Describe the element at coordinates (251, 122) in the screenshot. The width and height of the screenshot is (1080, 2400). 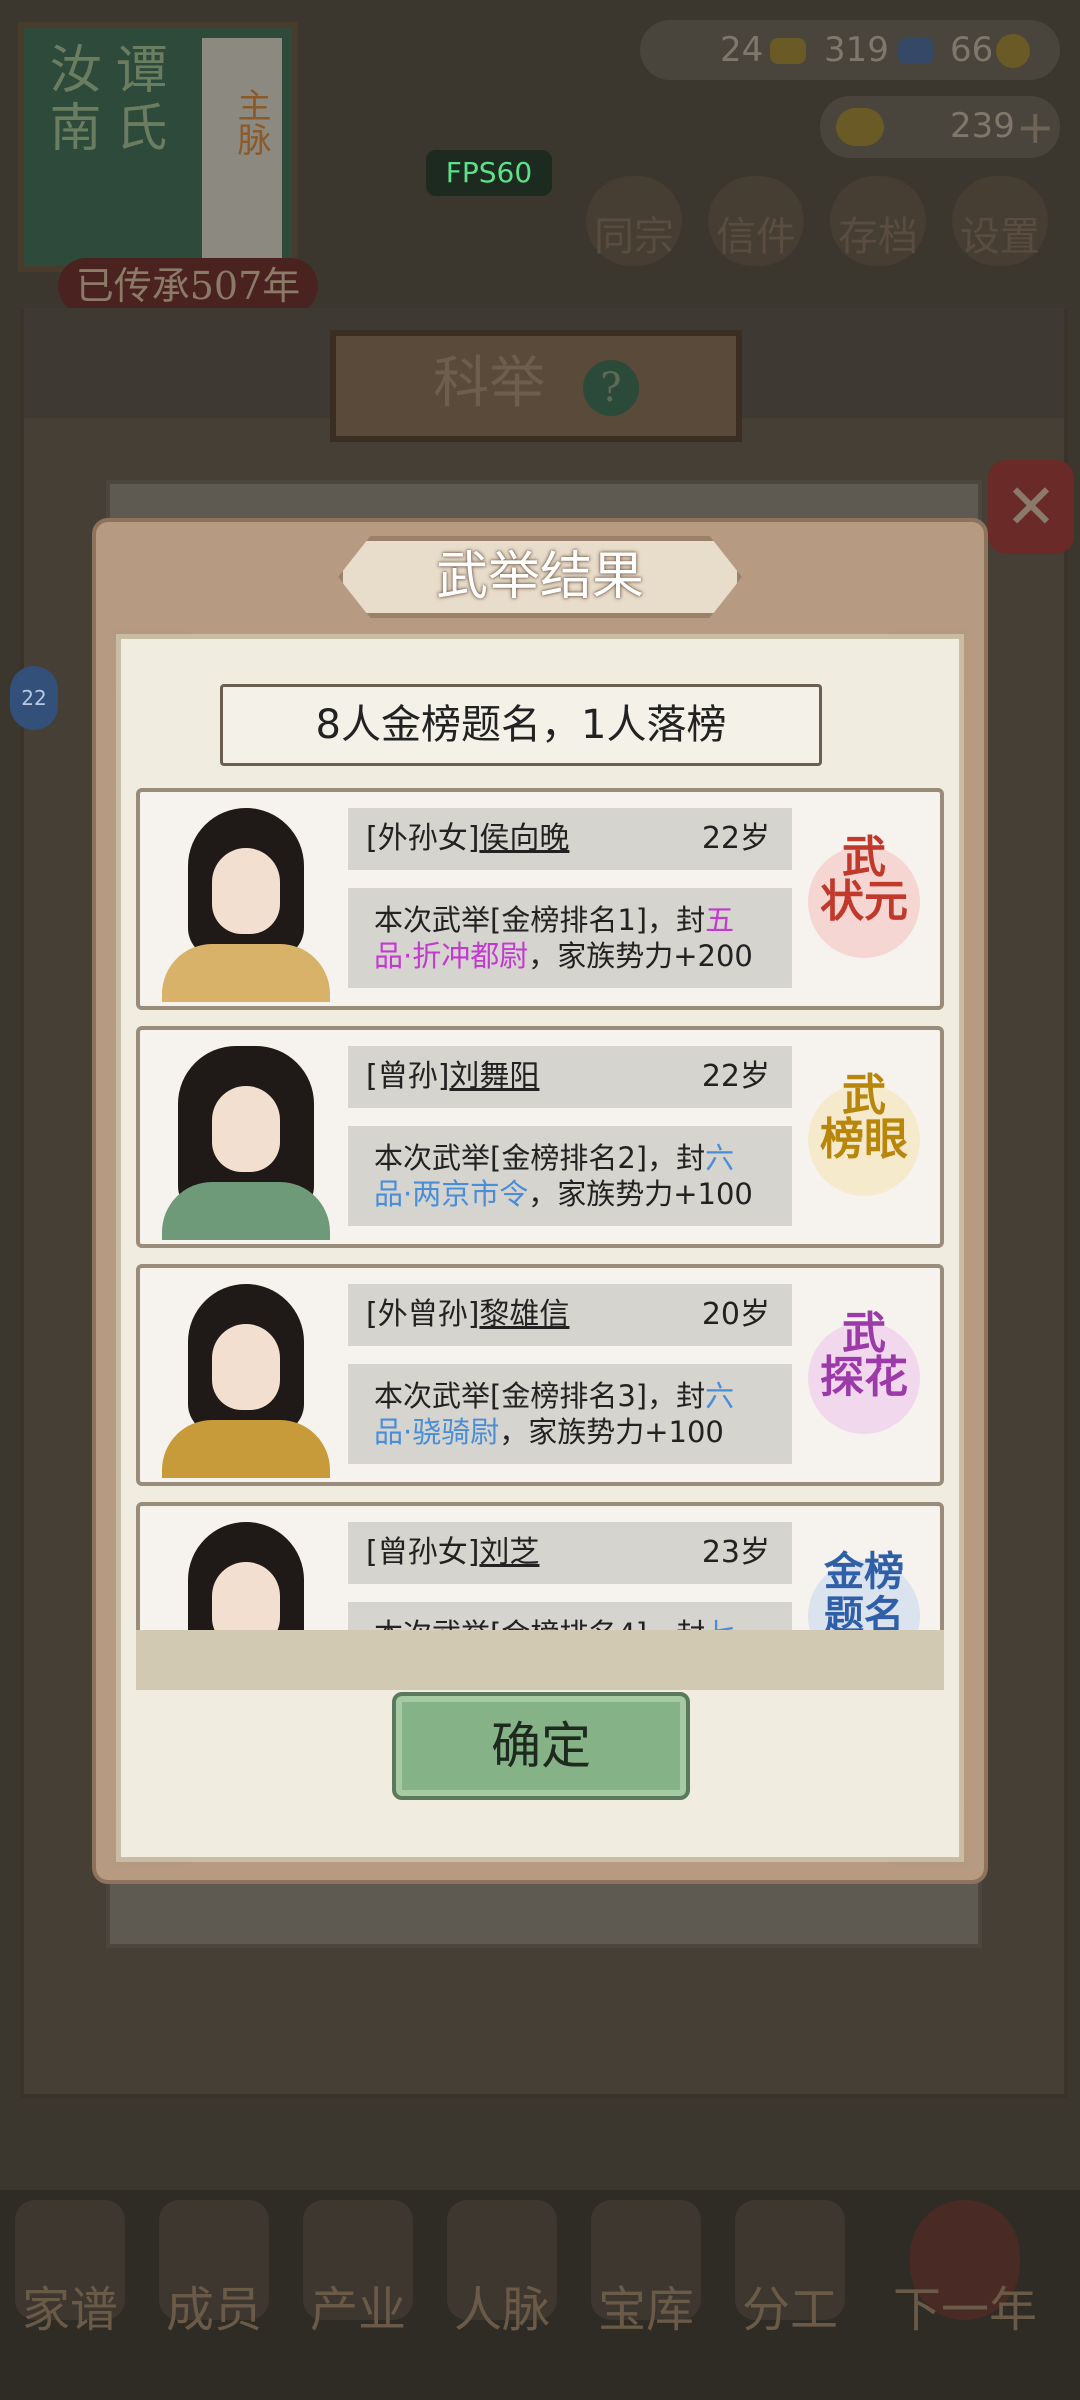
I see `branch-seal: 主脉` at that location.